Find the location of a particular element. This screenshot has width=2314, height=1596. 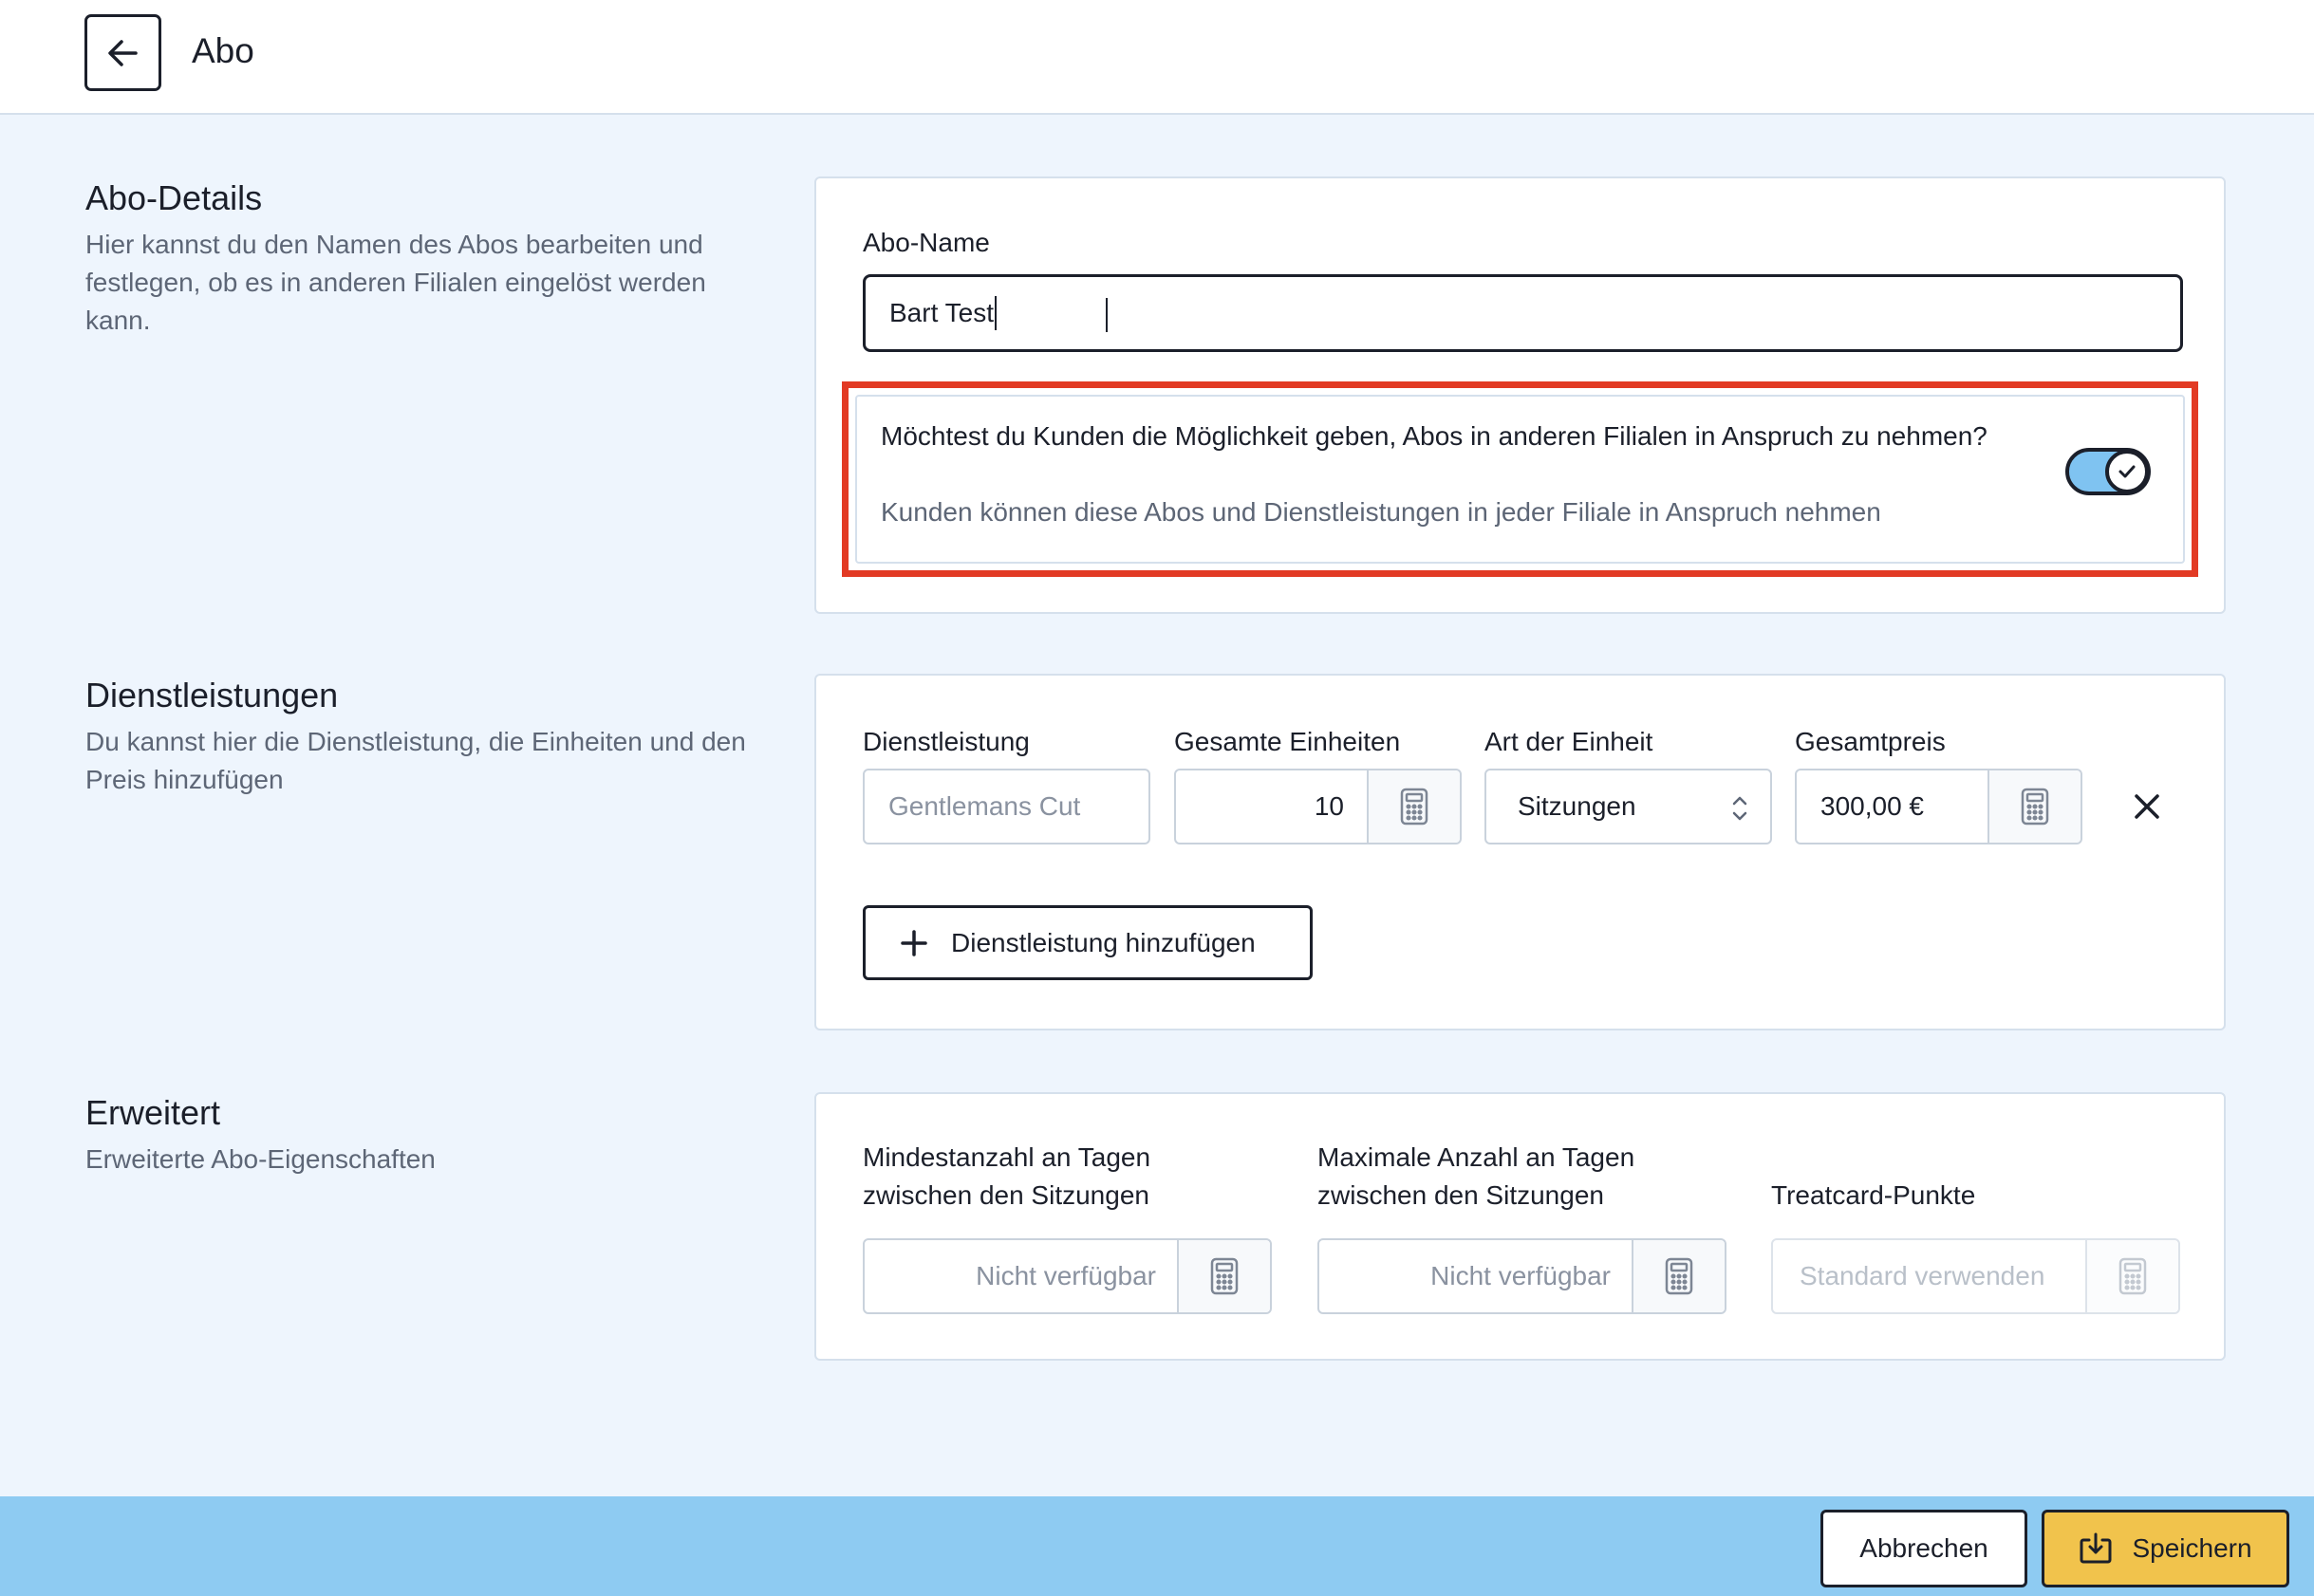

cancel-button: Abbrechen is located at coordinates (1923, 1548).